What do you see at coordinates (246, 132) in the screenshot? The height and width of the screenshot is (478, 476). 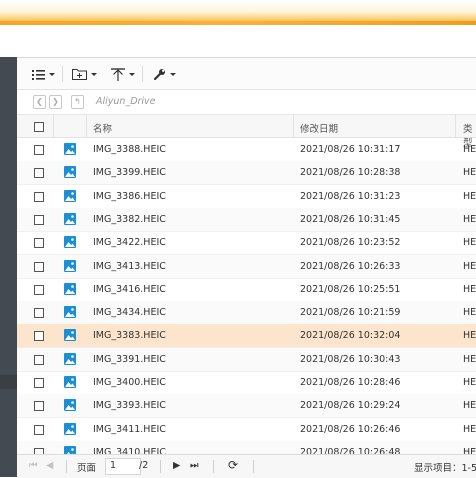 I see `file-list-header: 名称 修改日期 类型` at bounding box center [246, 132].